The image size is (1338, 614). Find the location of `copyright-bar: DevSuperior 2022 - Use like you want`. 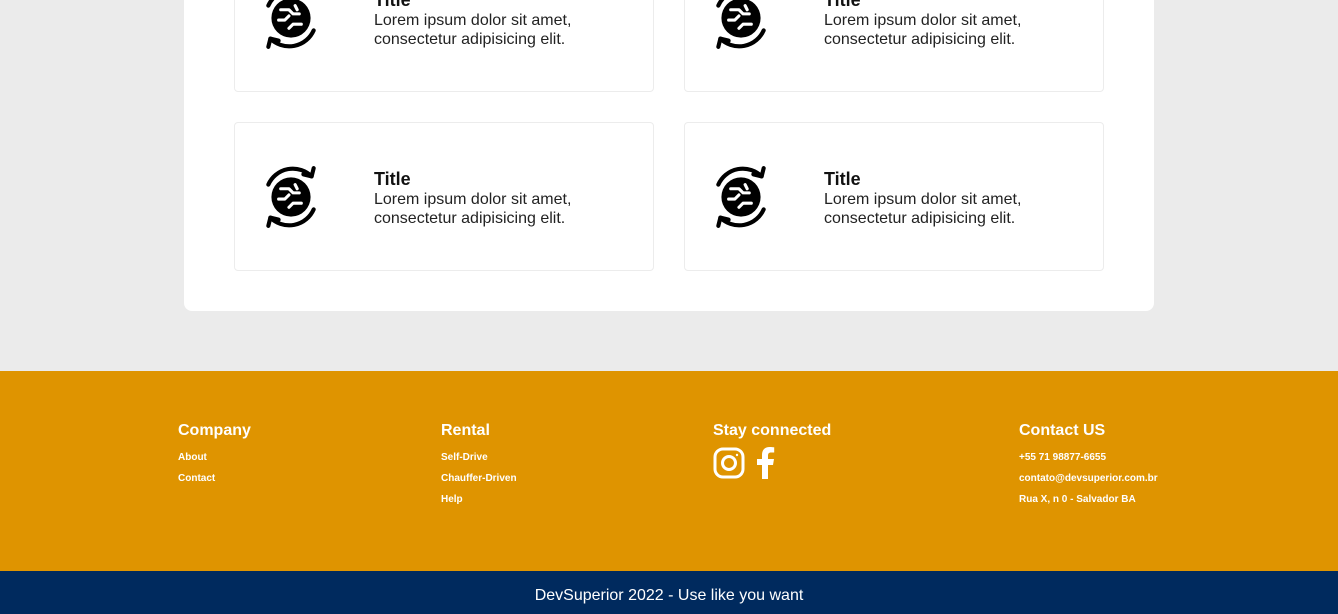

copyright-bar: DevSuperior 2022 - Use like you want is located at coordinates (669, 592).